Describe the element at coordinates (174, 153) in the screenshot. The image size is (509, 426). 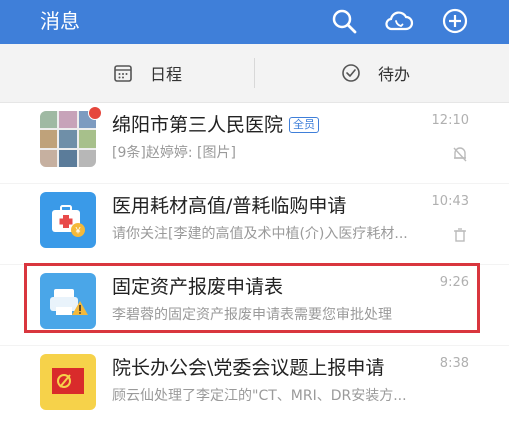
I see `last-message: [9条]赵婷婷: [图片]` at that location.